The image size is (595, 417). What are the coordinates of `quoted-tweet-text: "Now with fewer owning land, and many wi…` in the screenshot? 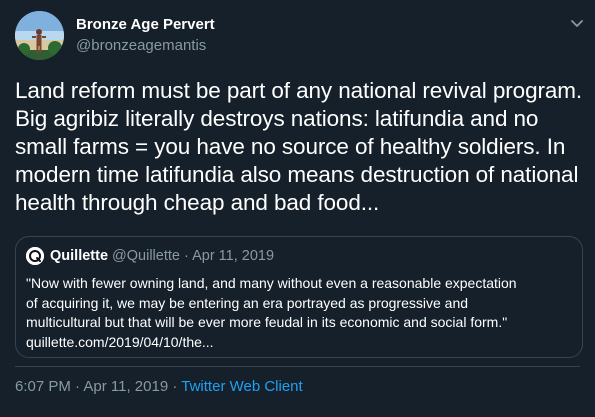 It's located at (271, 312).